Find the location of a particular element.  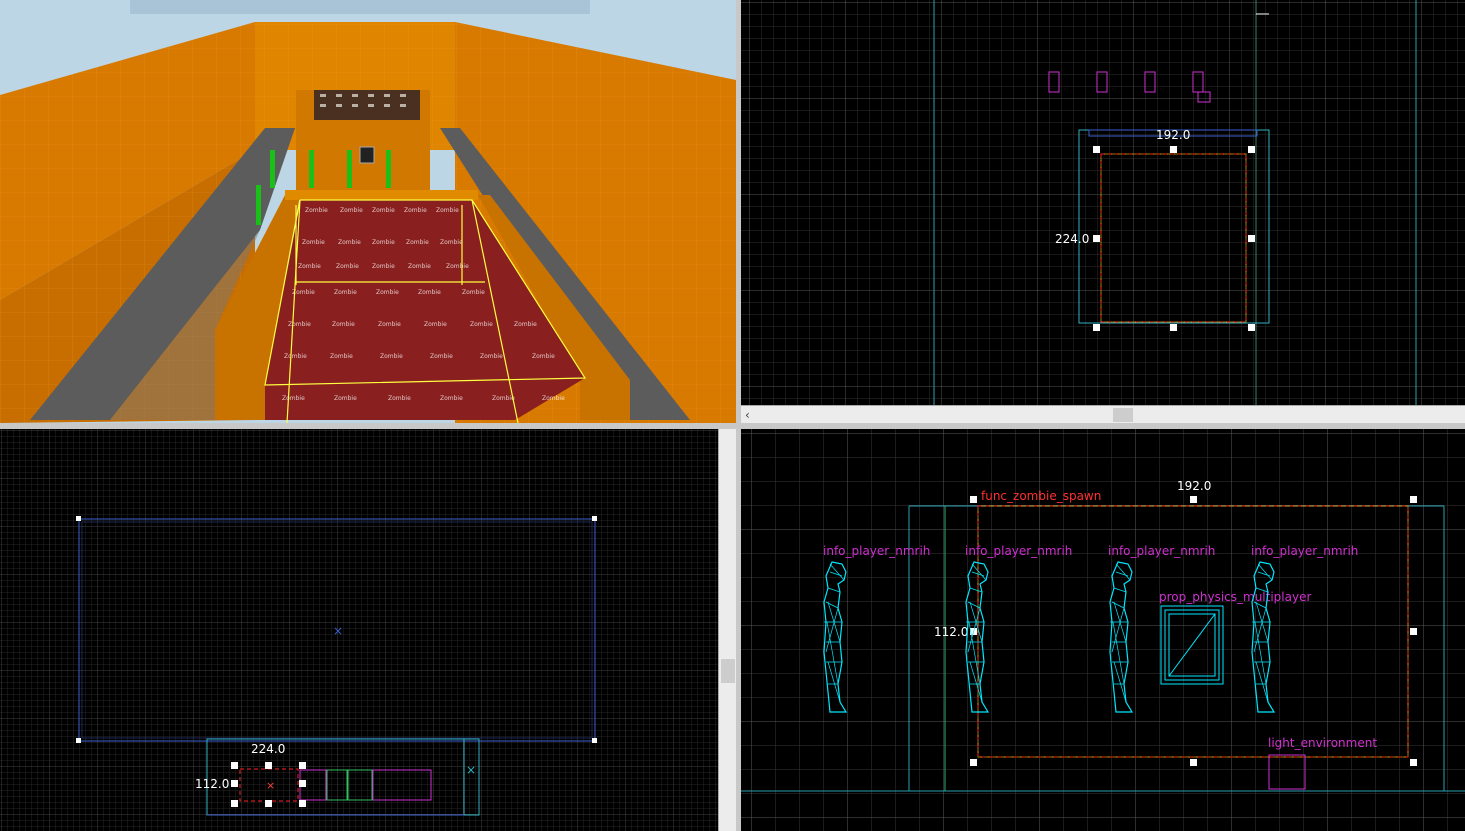

viewport-divider-vertical is located at coordinates (738, 415).